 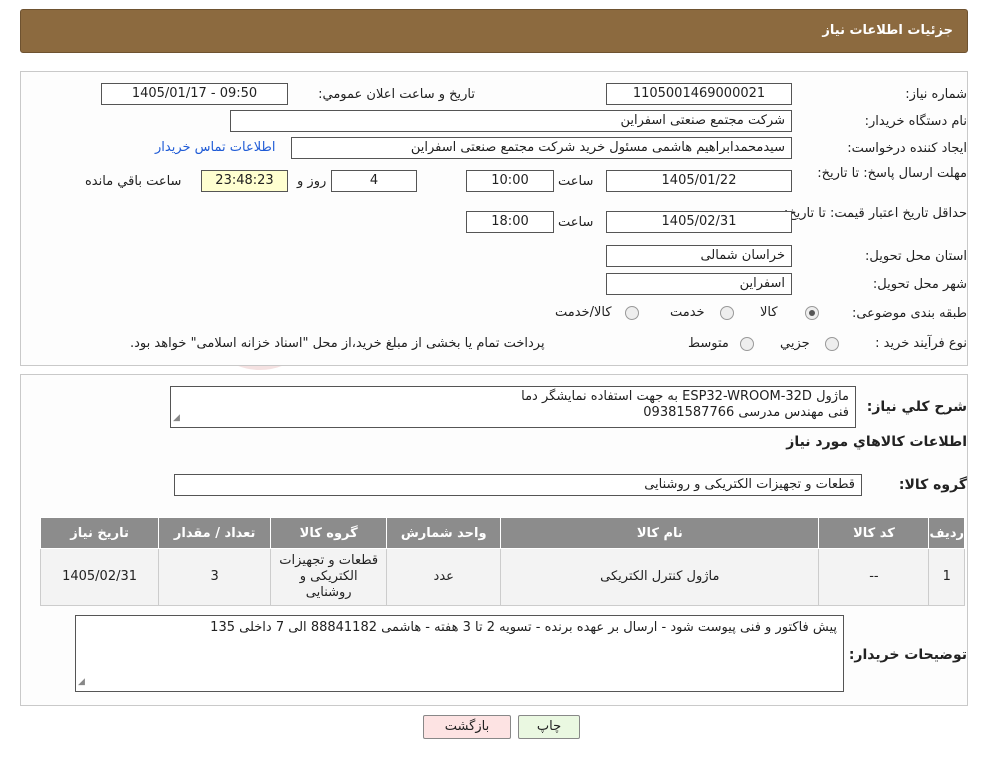 I want to click on category-option-goods: کالا, so click(x=769, y=312).